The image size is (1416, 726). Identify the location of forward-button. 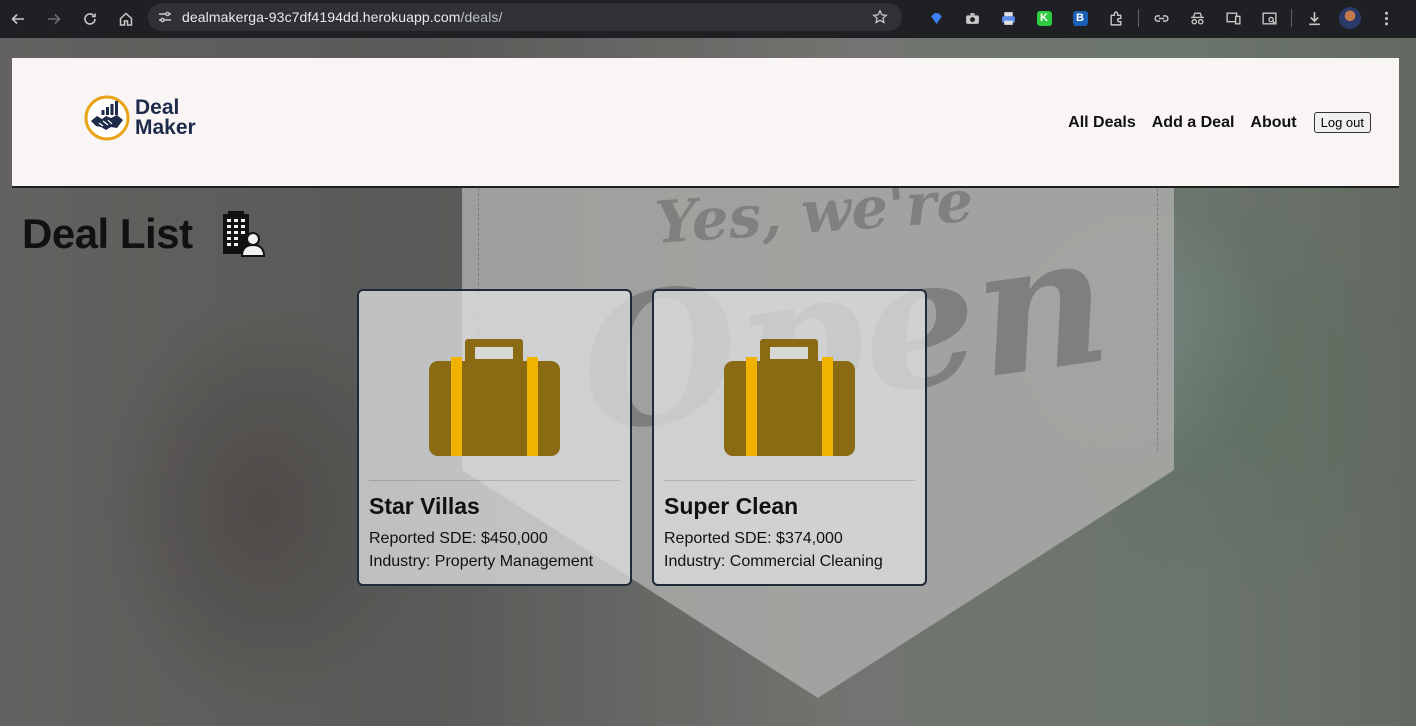
(54, 19).